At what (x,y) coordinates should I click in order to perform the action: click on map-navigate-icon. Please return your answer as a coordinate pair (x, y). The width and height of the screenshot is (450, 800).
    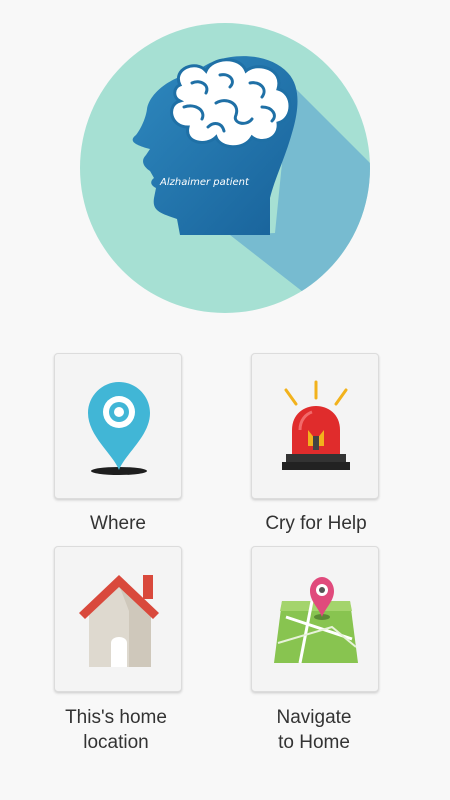
    Looking at the image, I should click on (316, 620).